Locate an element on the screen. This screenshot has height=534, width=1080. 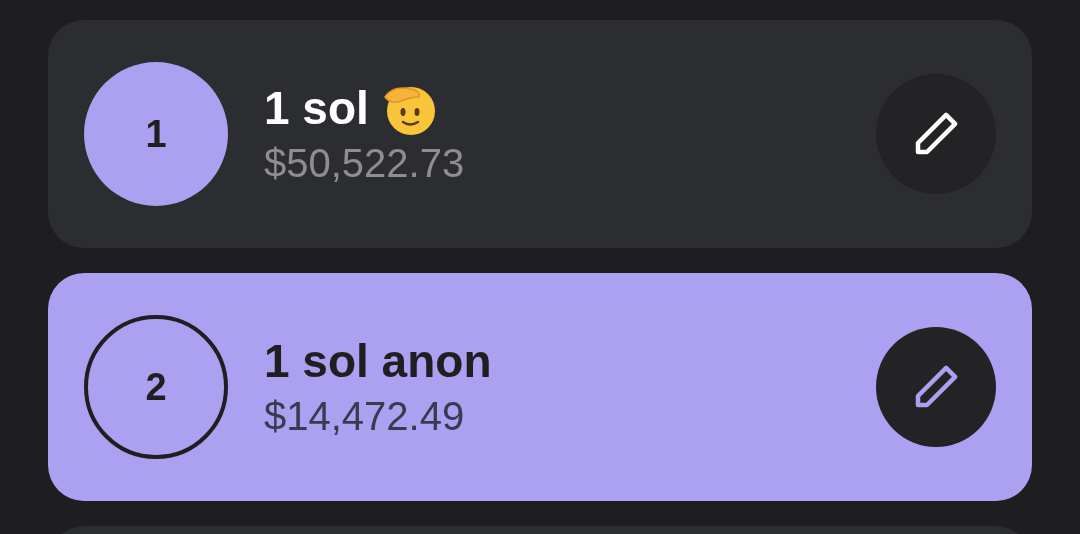
account-name: 1 sol is located at coordinates (316, 109).